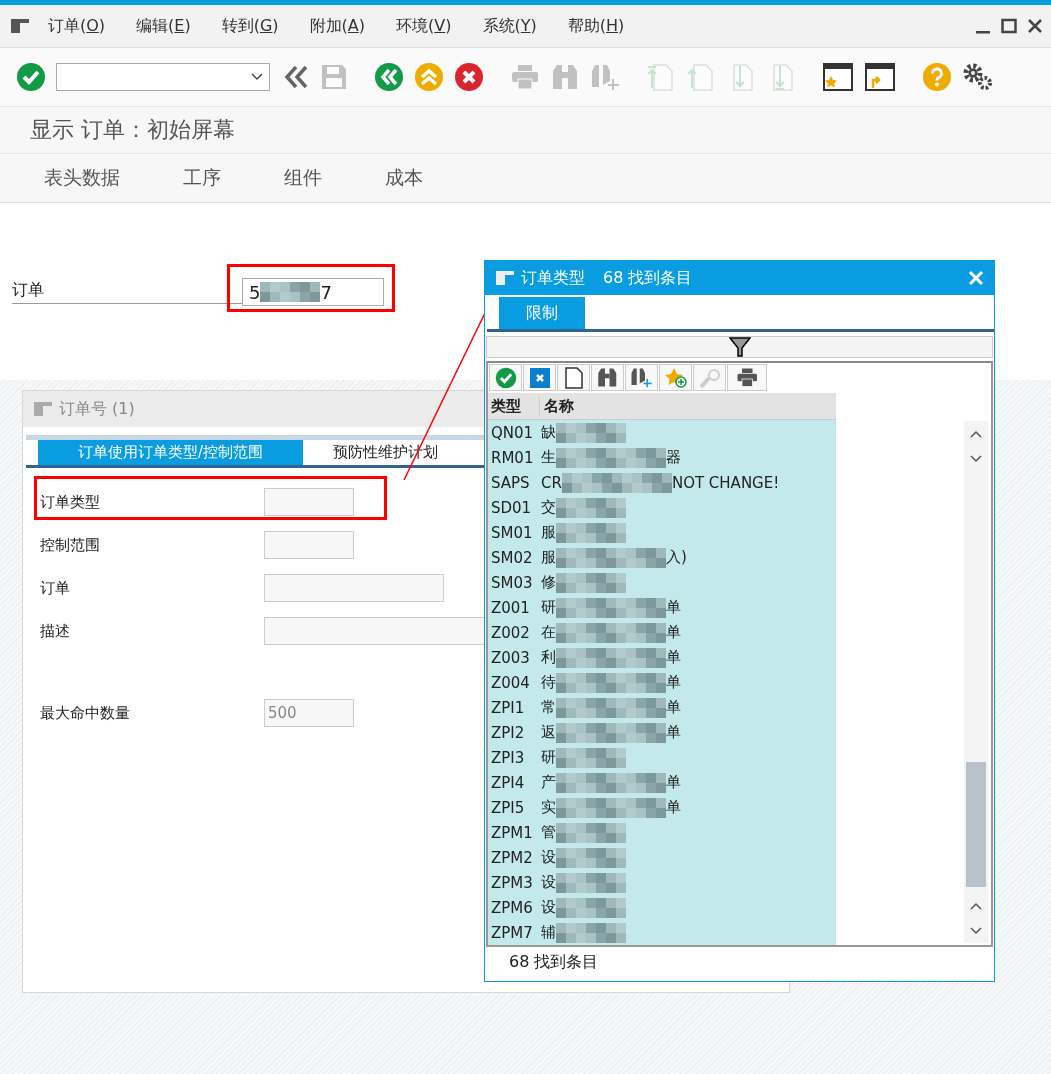 This screenshot has height=1074, width=1051. Describe the element at coordinates (424, 26) in the screenshot. I see `menu-item: 环境(V)` at that location.